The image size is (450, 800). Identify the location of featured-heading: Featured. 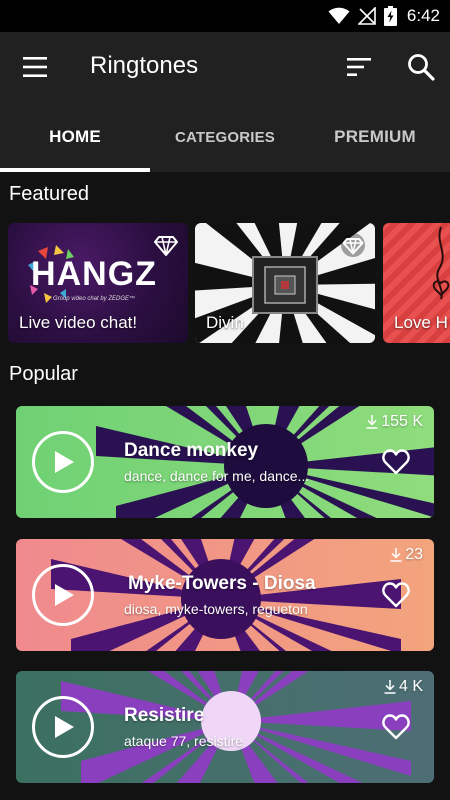
(49, 194).